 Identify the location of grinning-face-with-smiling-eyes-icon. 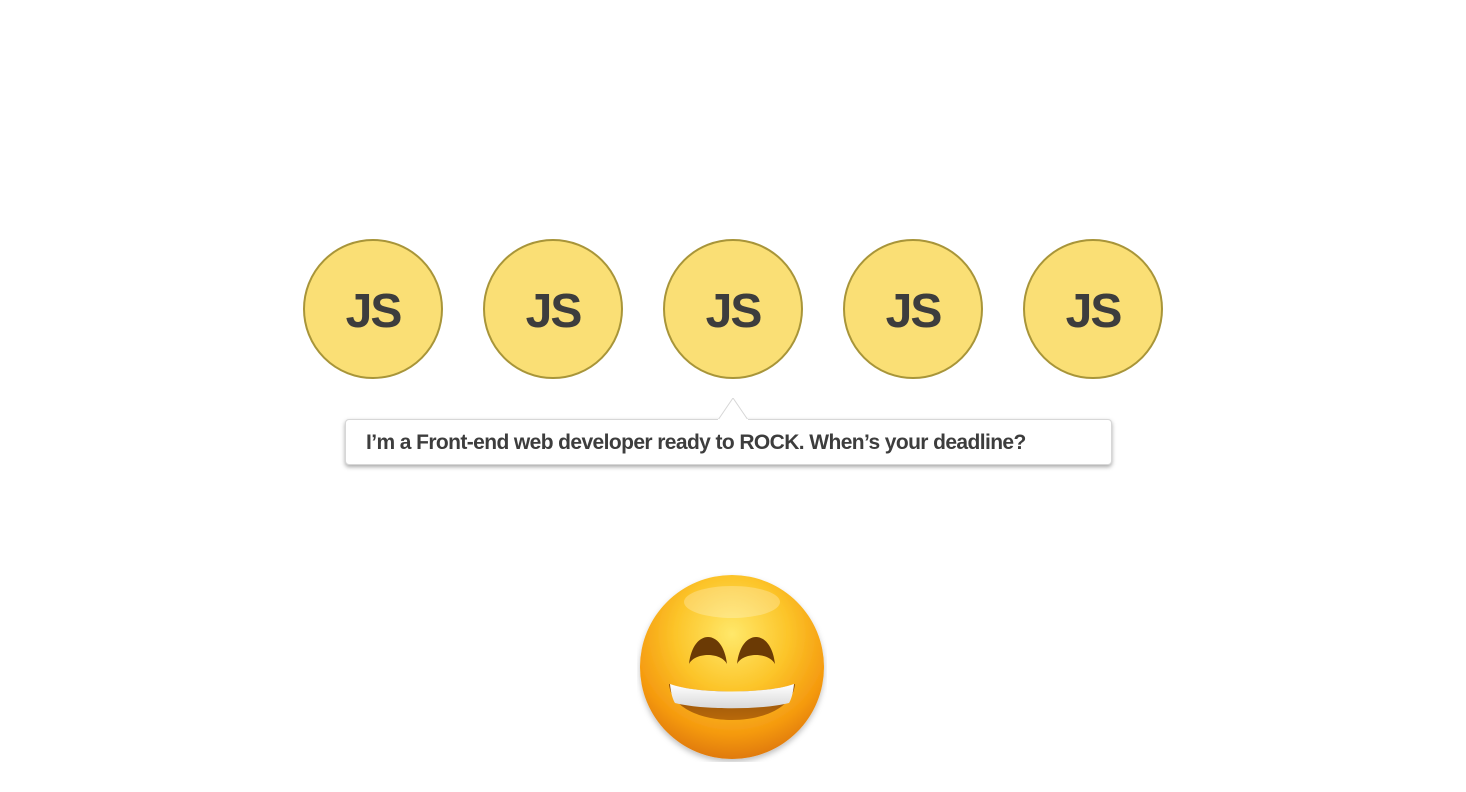
(732, 667).